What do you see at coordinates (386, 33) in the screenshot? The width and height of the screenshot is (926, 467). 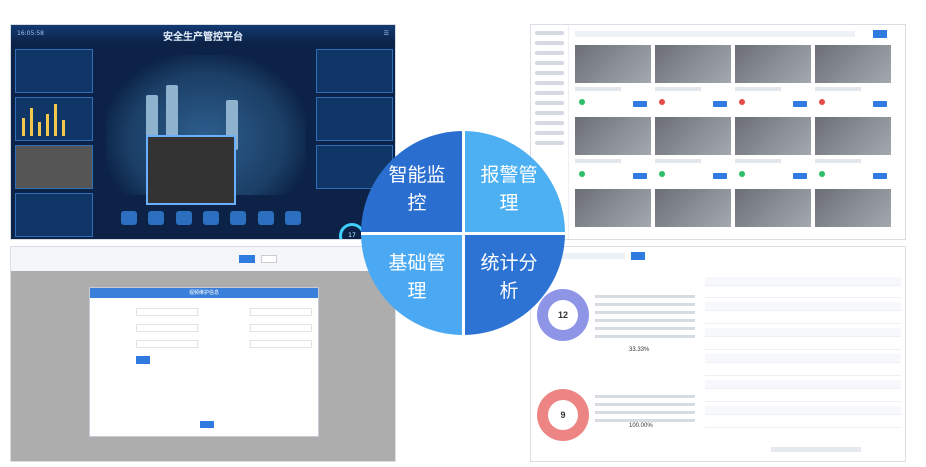 I see `dashboard-menu-icon: ☰` at bounding box center [386, 33].